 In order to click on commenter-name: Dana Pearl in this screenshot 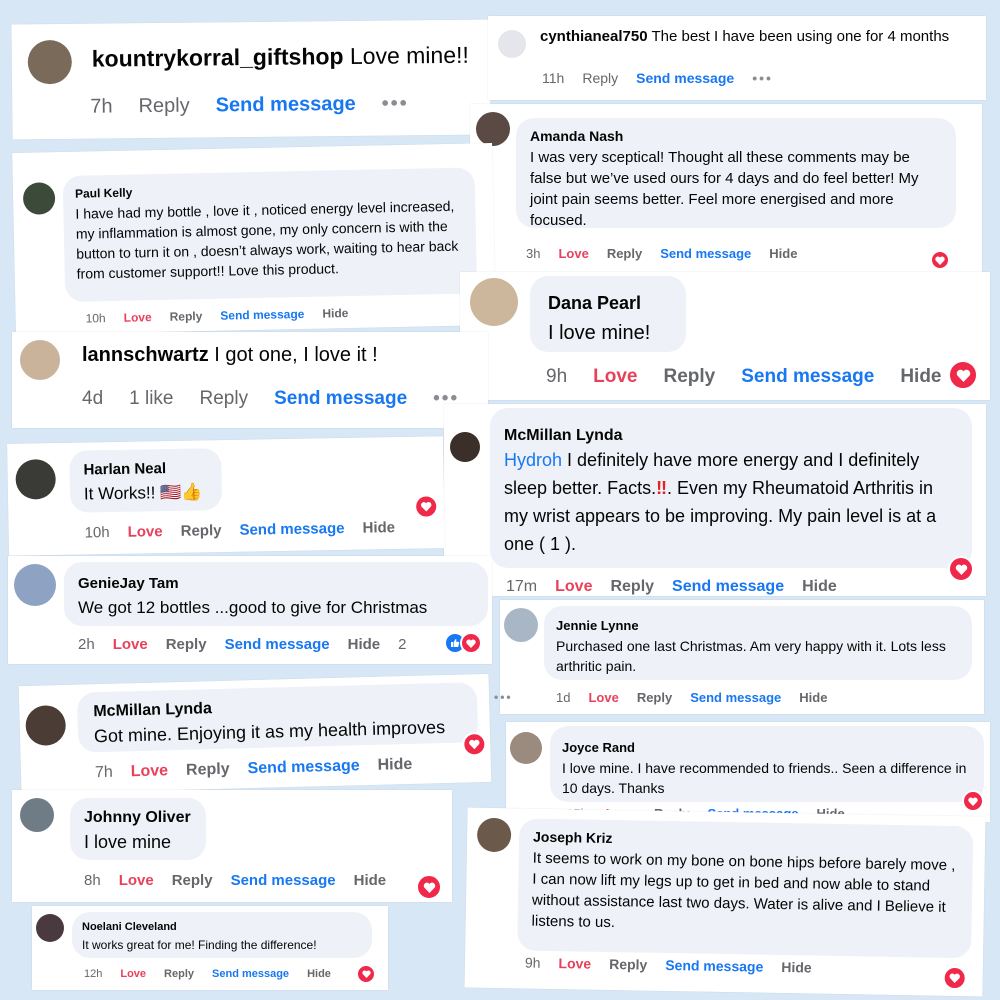, I will do `click(608, 303)`.